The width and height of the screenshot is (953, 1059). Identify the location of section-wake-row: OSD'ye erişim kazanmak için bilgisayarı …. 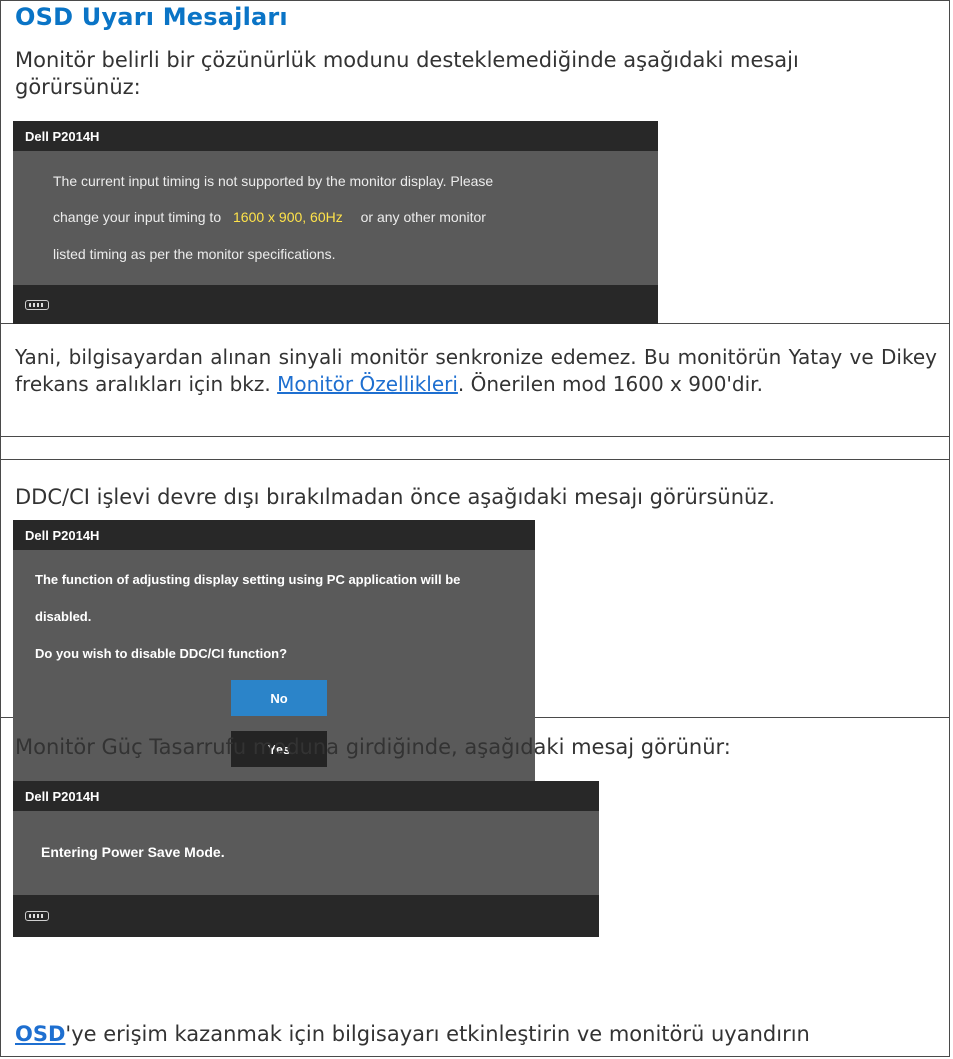
(475, 1037).